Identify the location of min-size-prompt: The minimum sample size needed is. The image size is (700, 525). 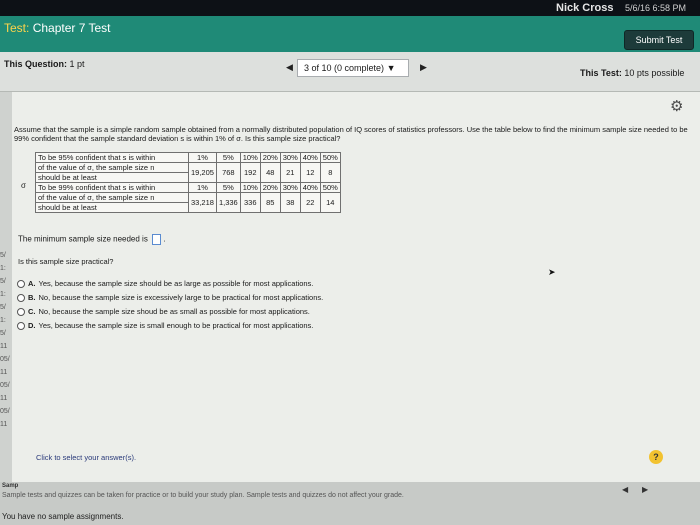
(83, 239).